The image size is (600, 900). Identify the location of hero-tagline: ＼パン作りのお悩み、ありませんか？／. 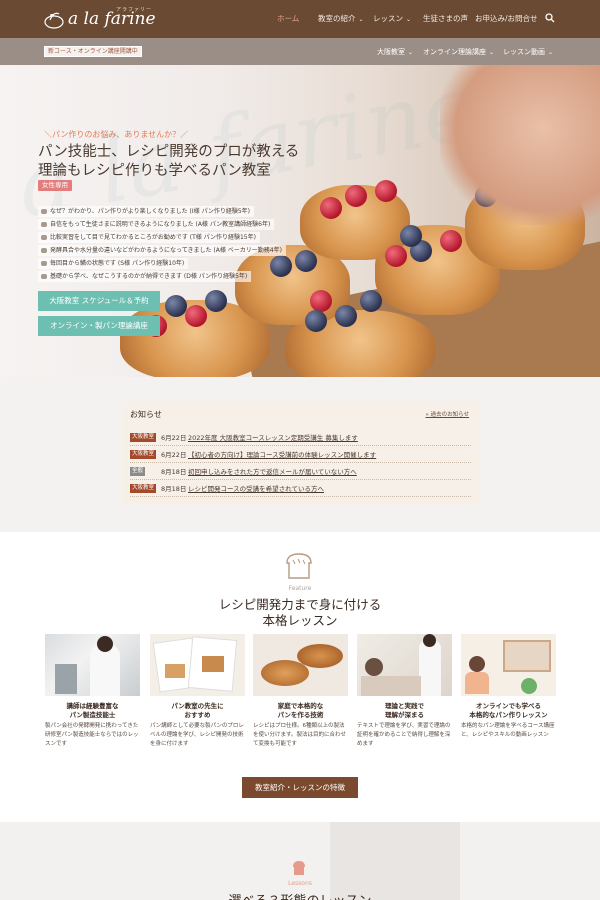
(116, 134).